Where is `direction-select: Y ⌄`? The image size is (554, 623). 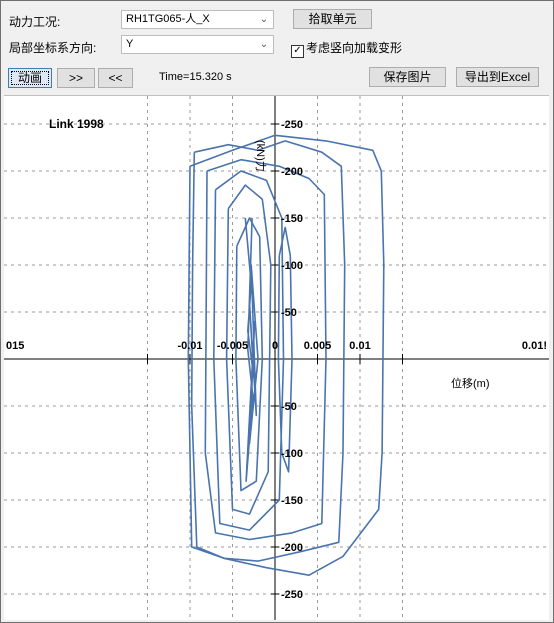 direction-select: Y ⌄ is located at coordinates (197, 44).